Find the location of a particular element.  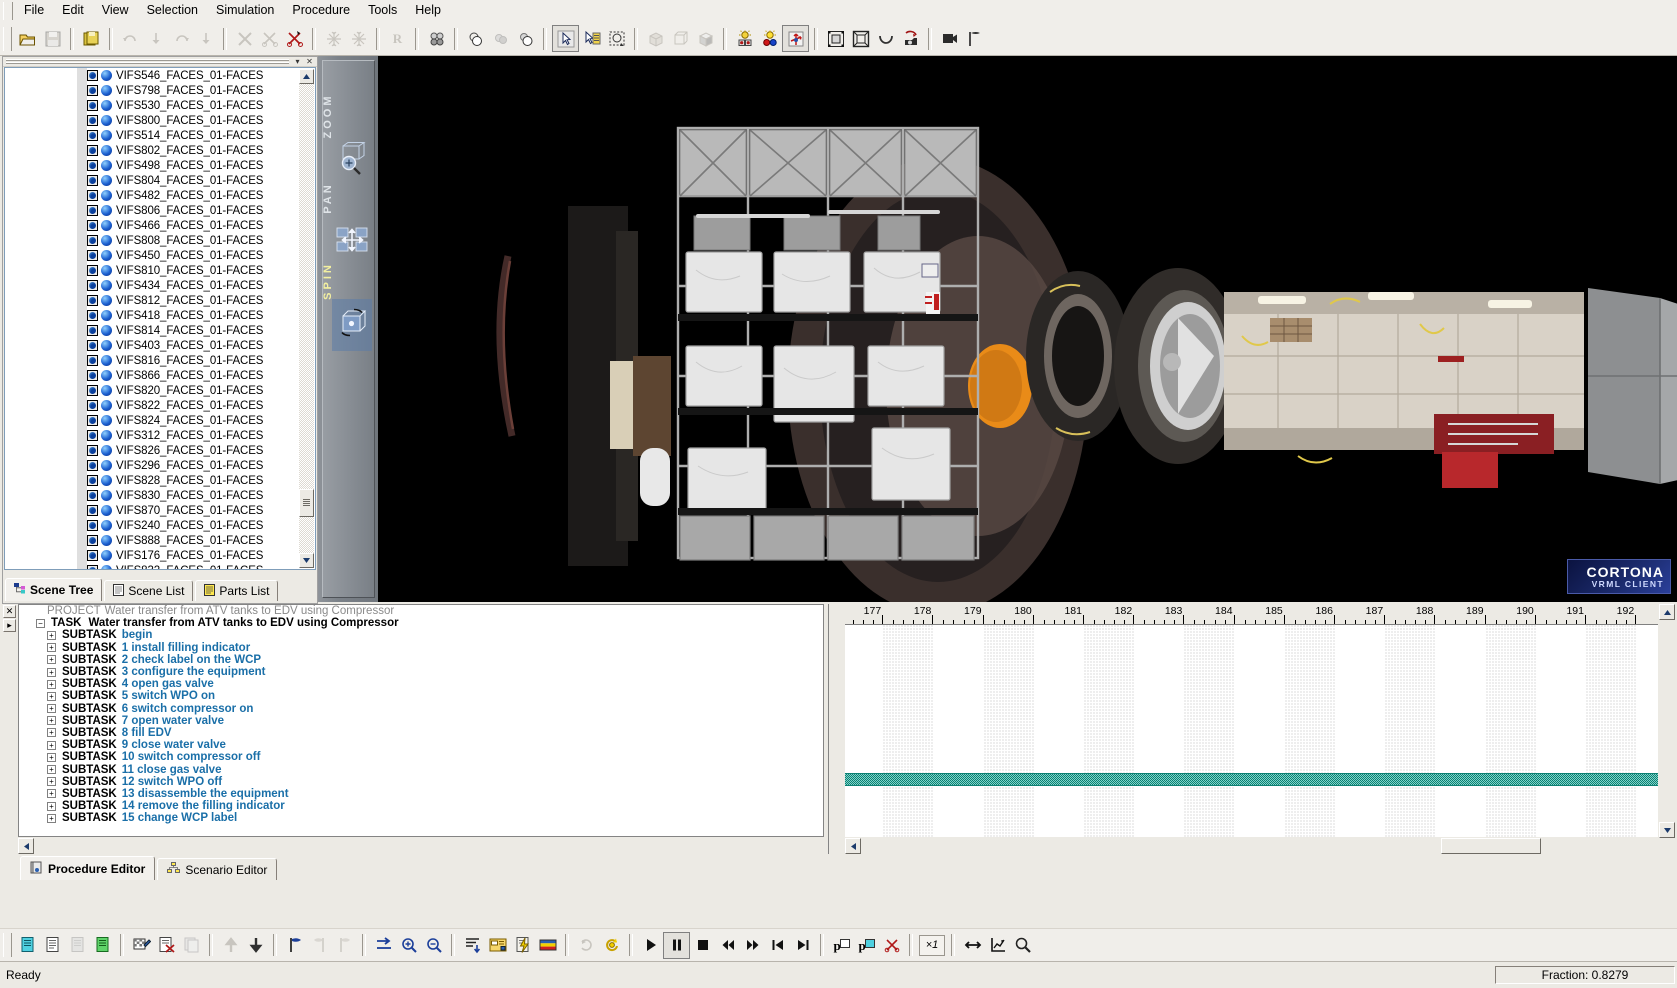

procedure-subtask-row: + SUBTASK 7 open water valve is located at coordinates (421, 721).